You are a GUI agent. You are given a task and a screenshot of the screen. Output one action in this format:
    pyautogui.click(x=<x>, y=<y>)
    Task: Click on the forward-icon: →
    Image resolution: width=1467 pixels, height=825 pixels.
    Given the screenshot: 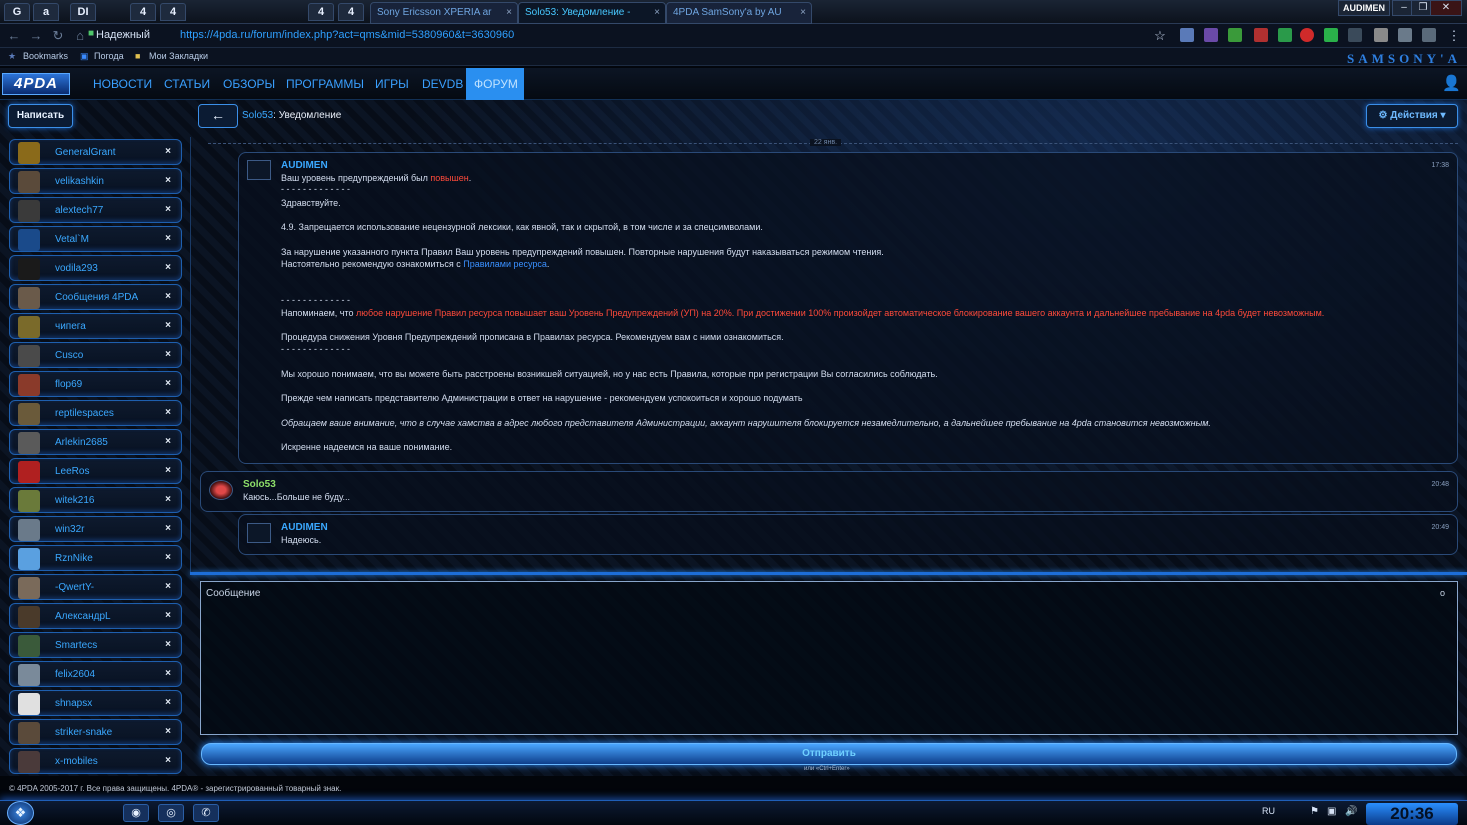 What is the action you would take?
    pyautogui.click(x=36, y=36)
    